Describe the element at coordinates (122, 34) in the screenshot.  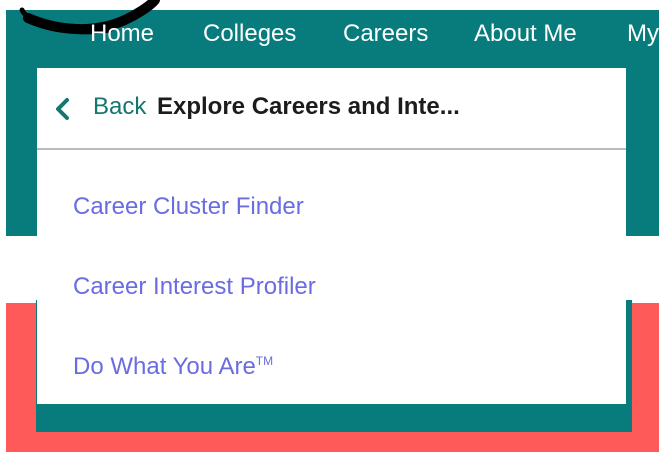
I see `nav-home: Home` at that location.